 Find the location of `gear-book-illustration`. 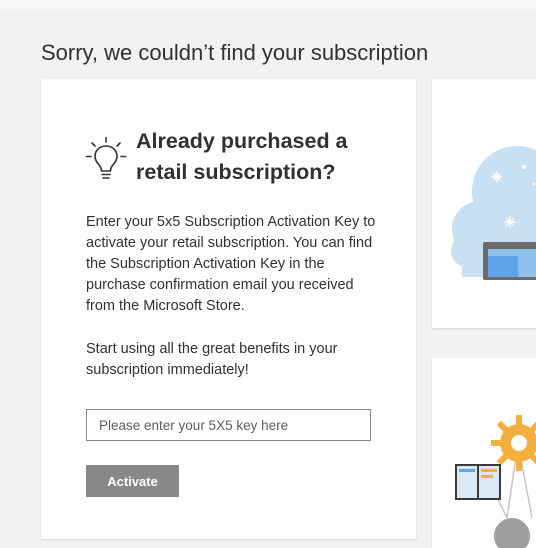

gear-book-illustration is located at coordinates (495, 481).